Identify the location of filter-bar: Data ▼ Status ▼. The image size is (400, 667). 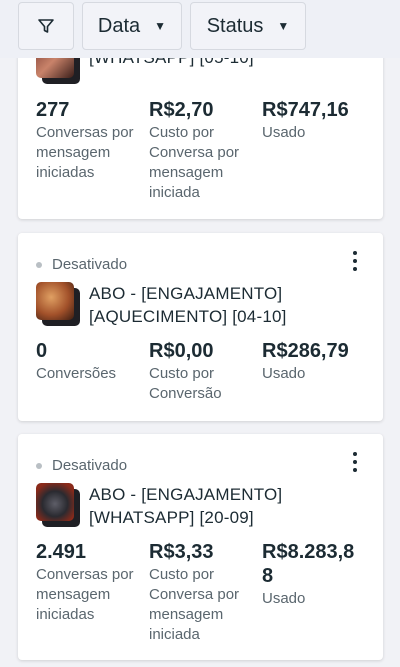
(200, 29).